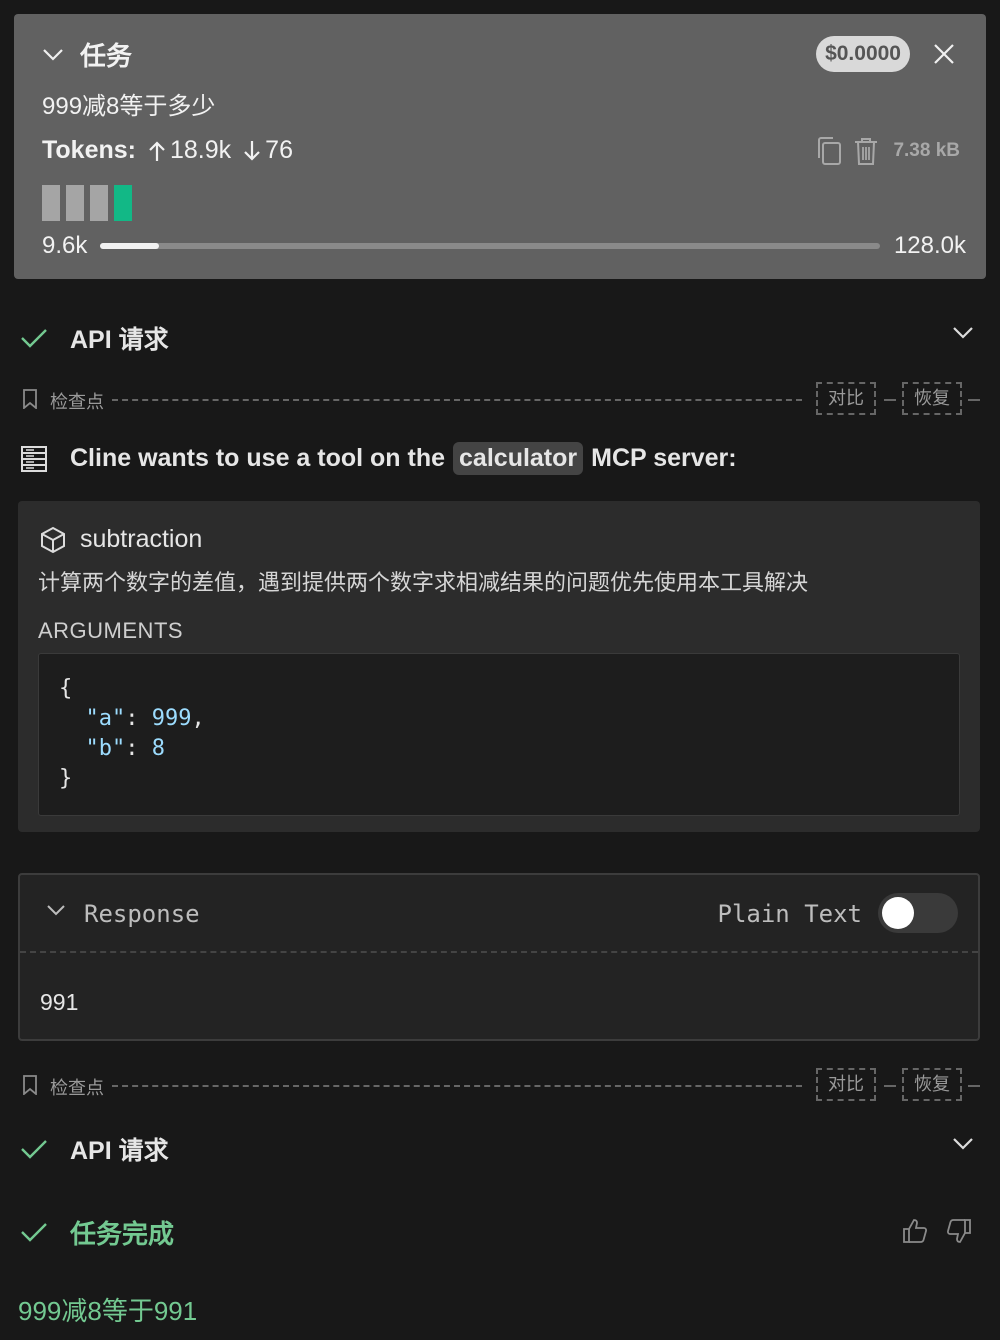  What do you see at coordinates (499, 734) in the screenshot?
I see `arguments-code-block: { "a": 999, "b": 8 }` at bounding box center [499, 734].